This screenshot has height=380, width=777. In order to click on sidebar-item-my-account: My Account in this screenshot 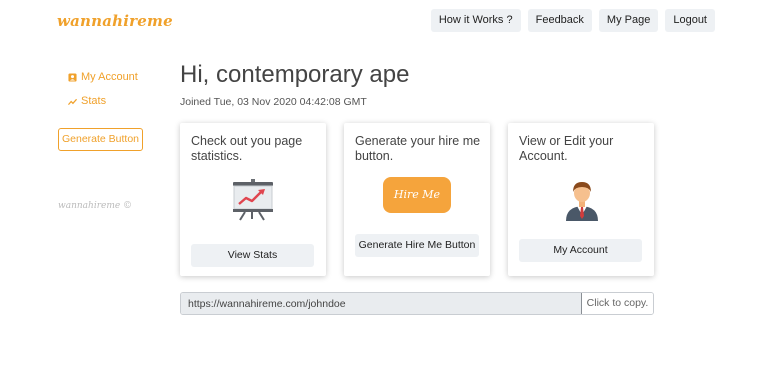, I will do `click(103, 77)`.